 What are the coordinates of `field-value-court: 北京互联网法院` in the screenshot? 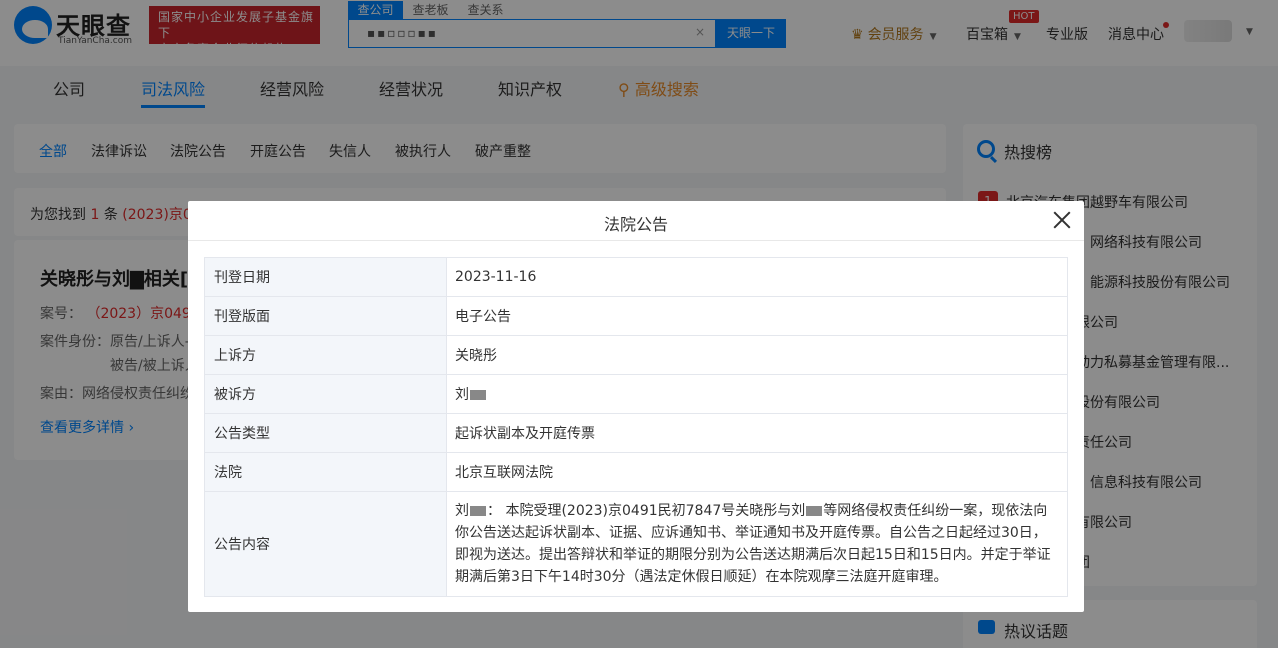 It's located at (757, 472).